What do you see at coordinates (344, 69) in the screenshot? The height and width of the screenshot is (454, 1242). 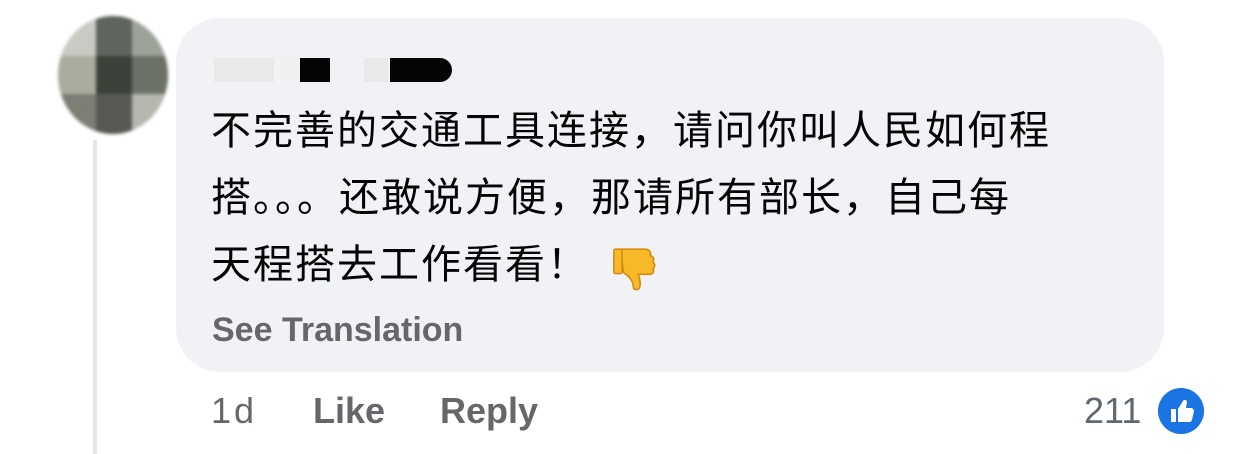 I see `author-name-redacted` at bounding box center [344, 69].